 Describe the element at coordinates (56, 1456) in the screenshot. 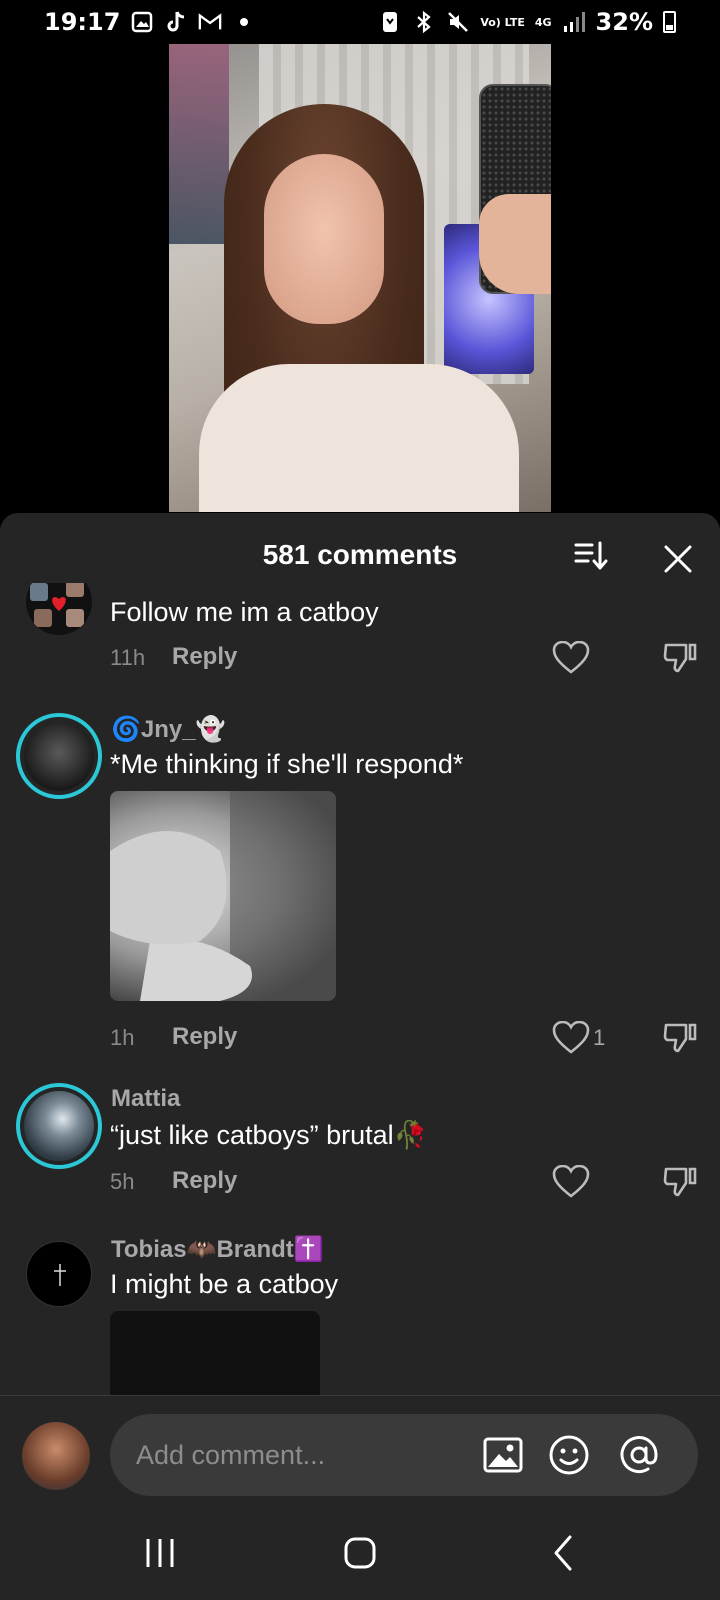

I see `my-avatar` at that location.